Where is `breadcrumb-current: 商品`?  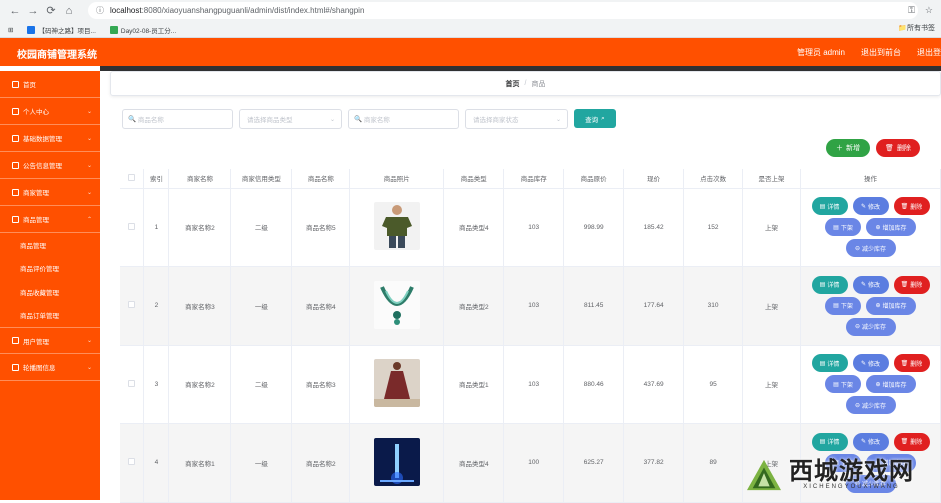
breadcrumb-current: 商品 is located at coordinates (538, 84).